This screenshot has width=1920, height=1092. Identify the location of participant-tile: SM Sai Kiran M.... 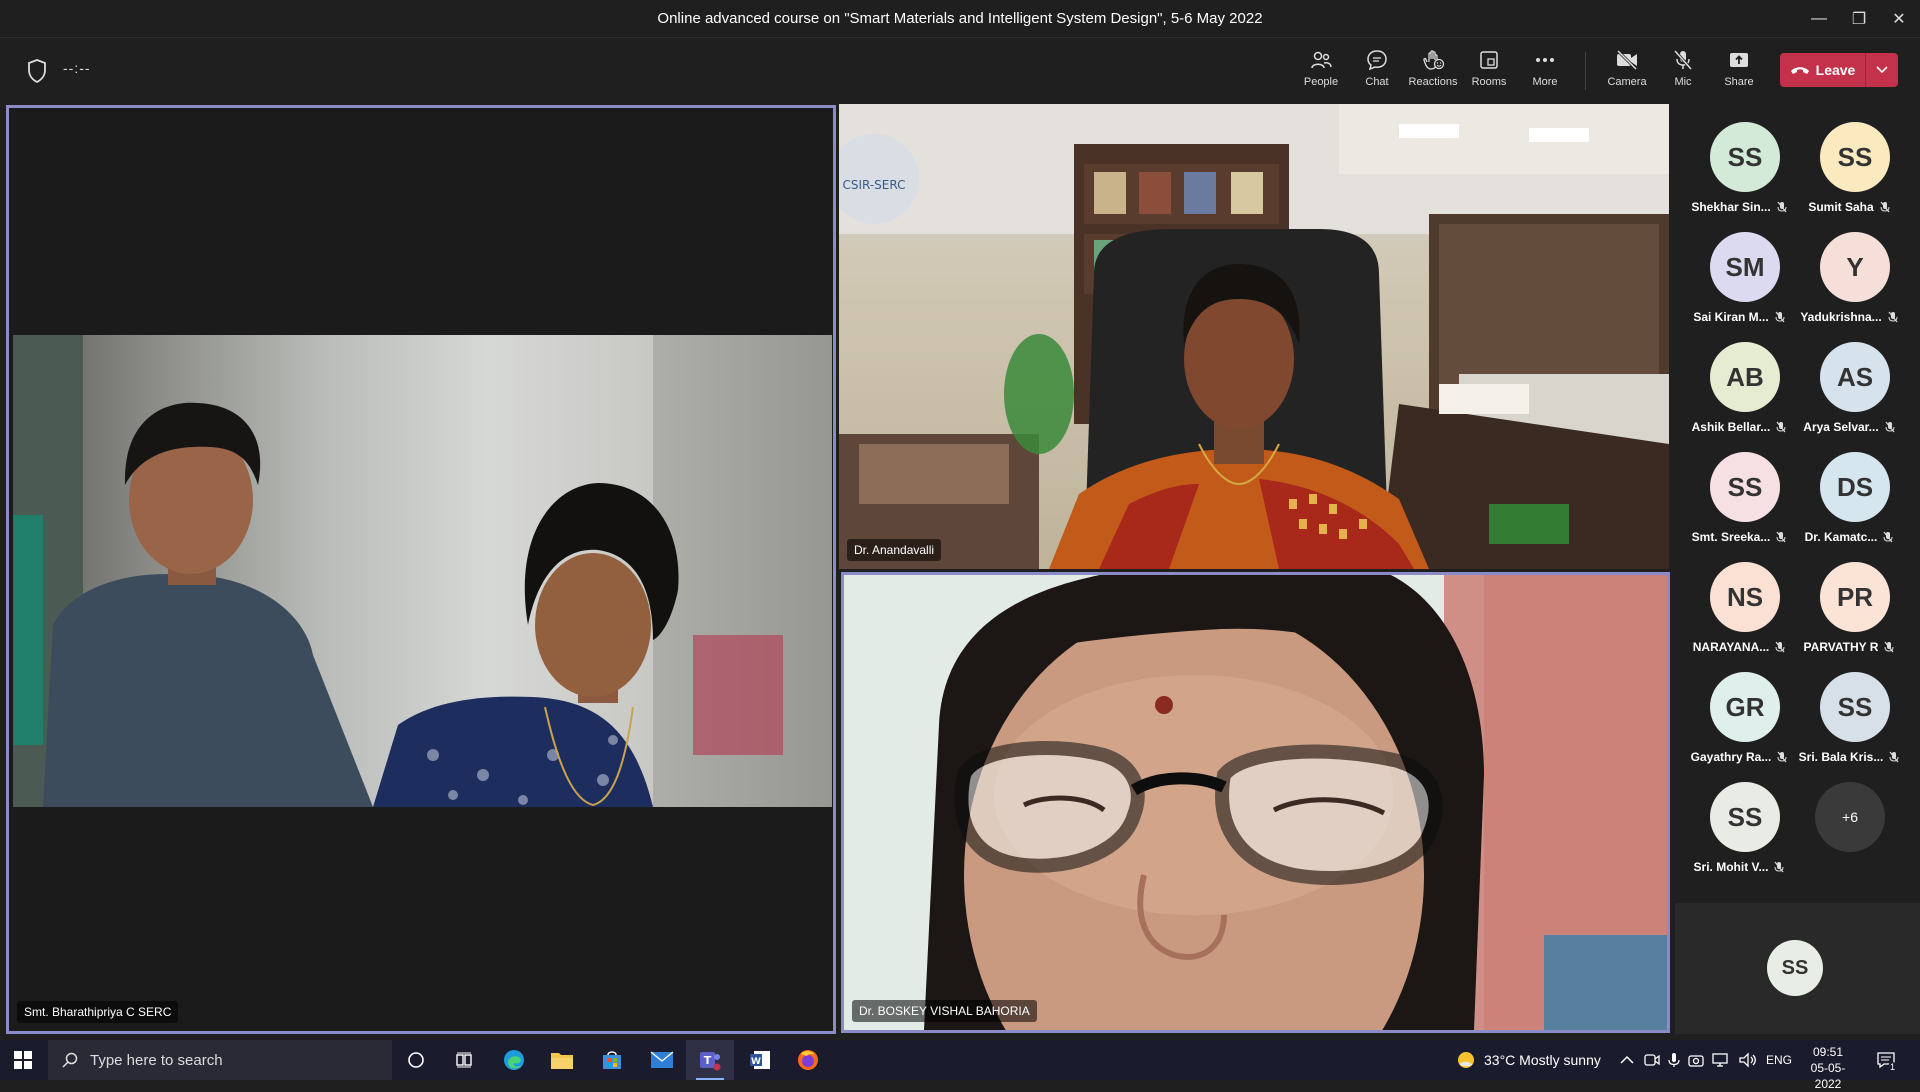
(1739, 269).